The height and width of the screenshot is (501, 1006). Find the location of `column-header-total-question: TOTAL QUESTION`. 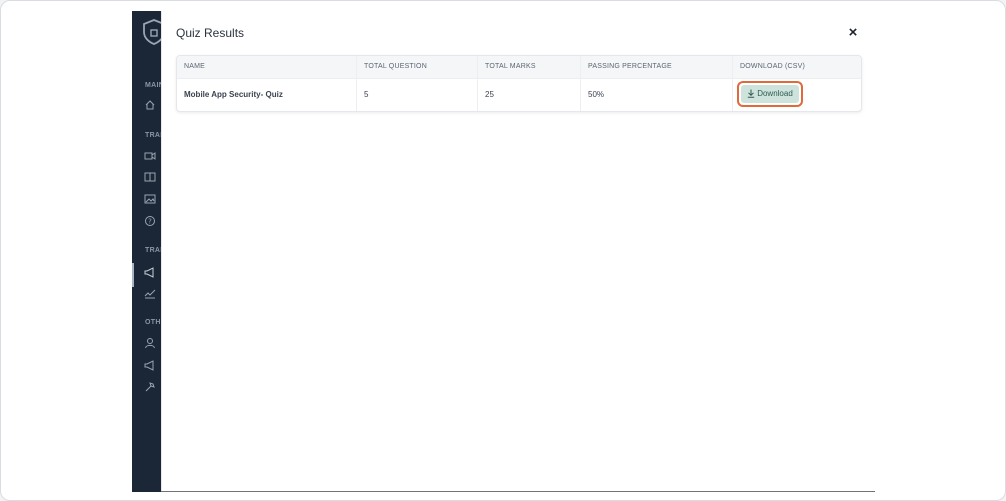

column-header-total-question: TOTAL QUESTION is located at coordinates (417, 67).